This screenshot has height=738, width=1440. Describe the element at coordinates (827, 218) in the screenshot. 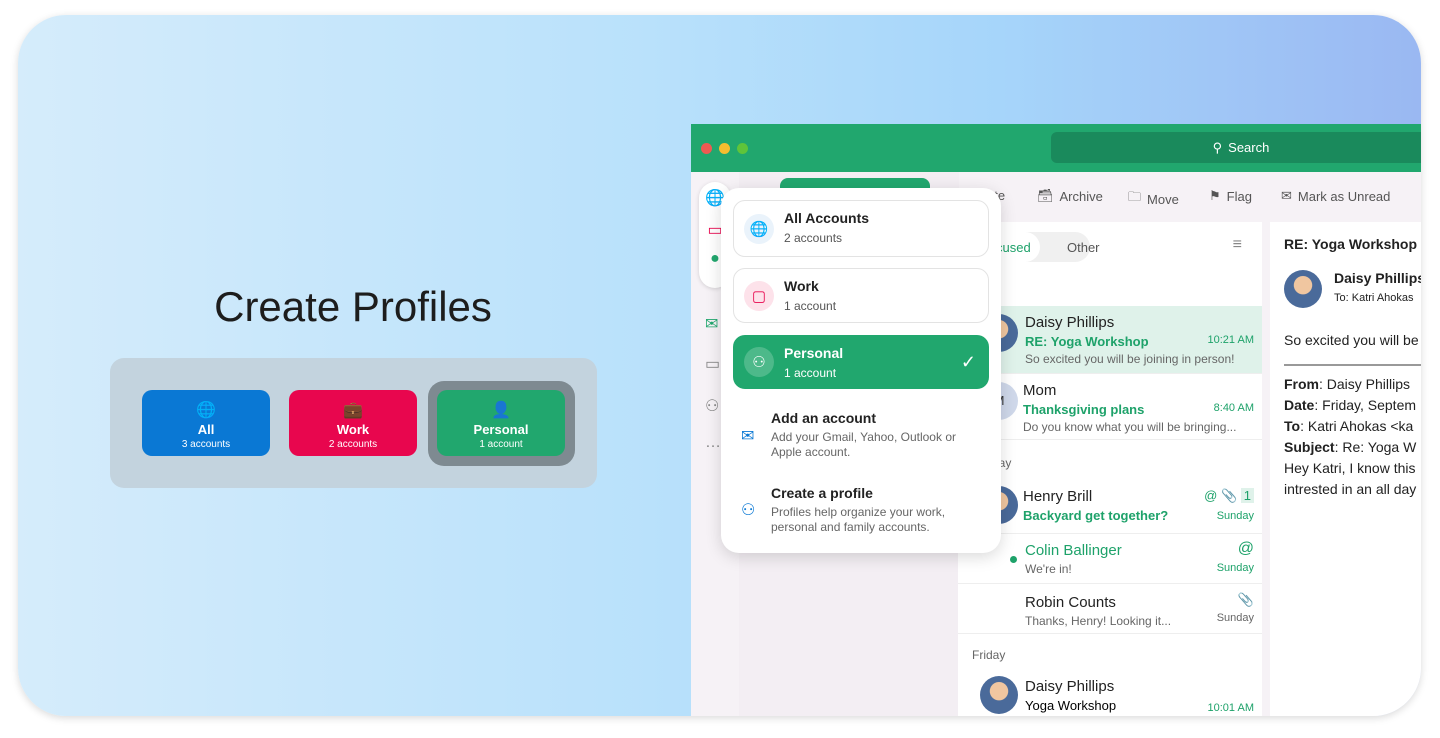

I see `menu-title: All Accounts` at that location.